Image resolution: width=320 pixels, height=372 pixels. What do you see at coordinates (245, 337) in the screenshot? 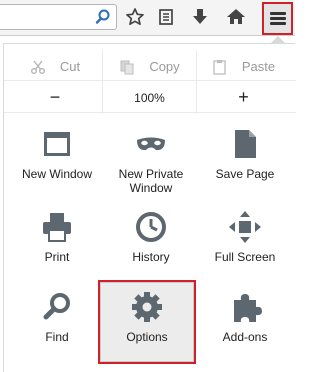
I see `add-ons-label: Add-ons` at bounding box center [245, 337].